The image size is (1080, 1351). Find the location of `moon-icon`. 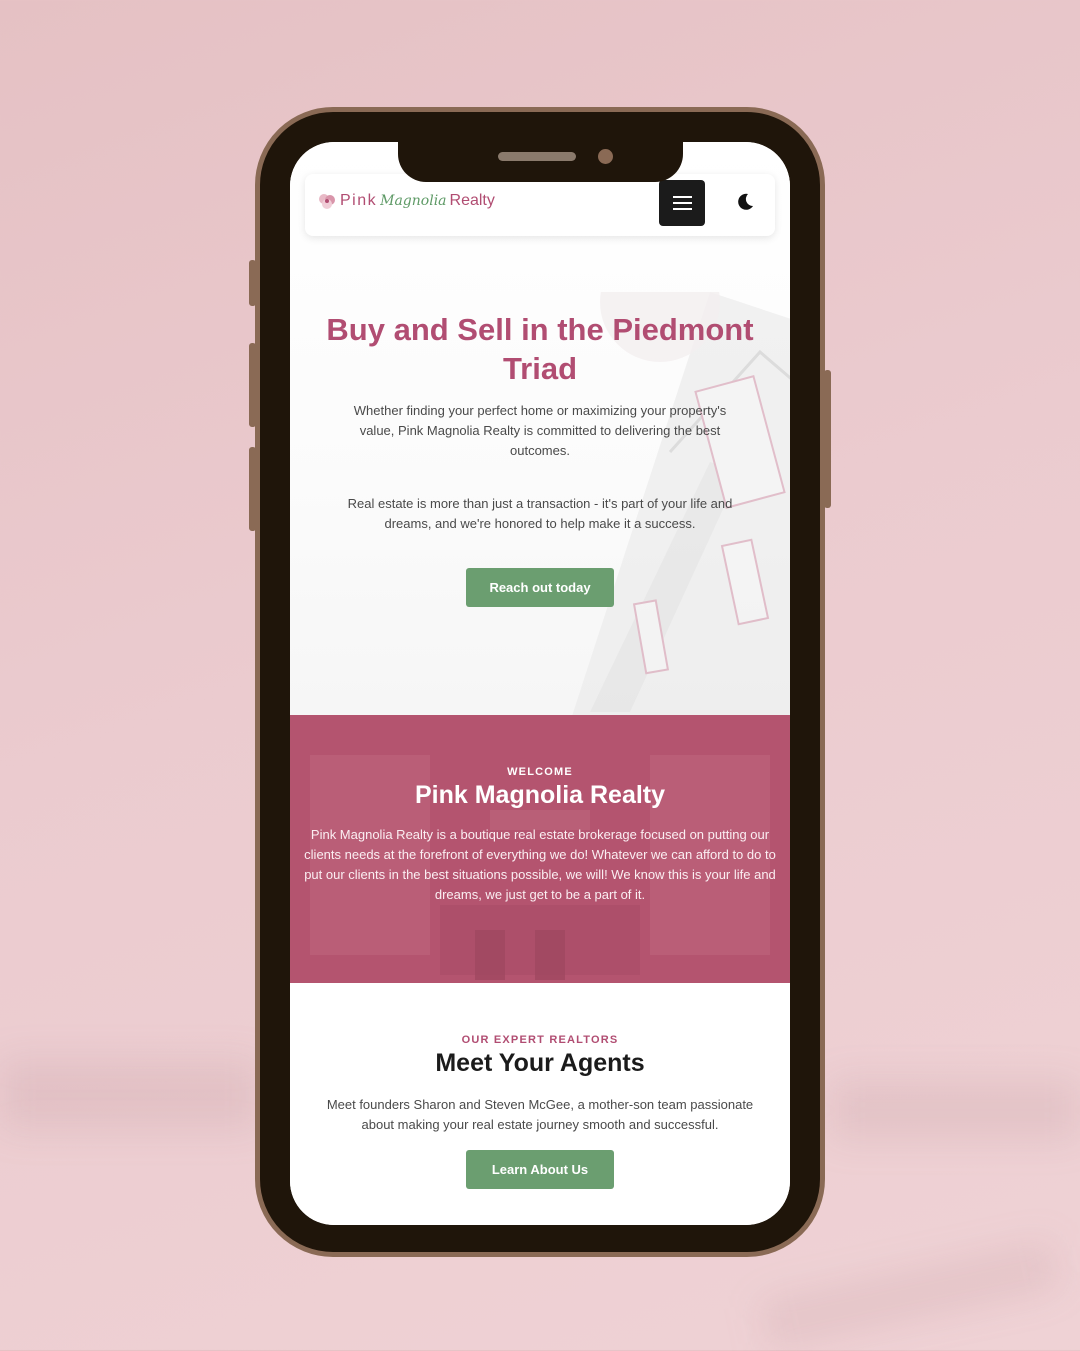

moon-icon is located at coordinates (745, 202).